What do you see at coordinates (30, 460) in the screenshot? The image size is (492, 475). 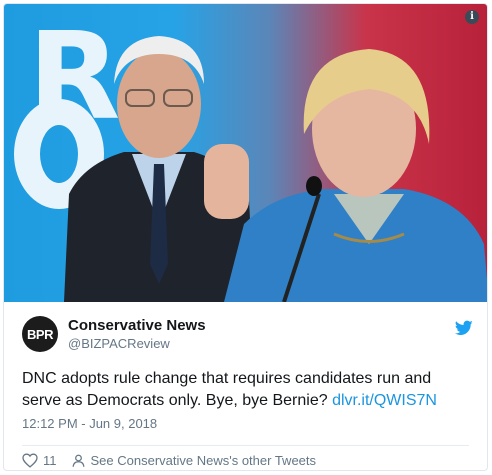 I see `heart-icon` at bounding box center [30, 460].